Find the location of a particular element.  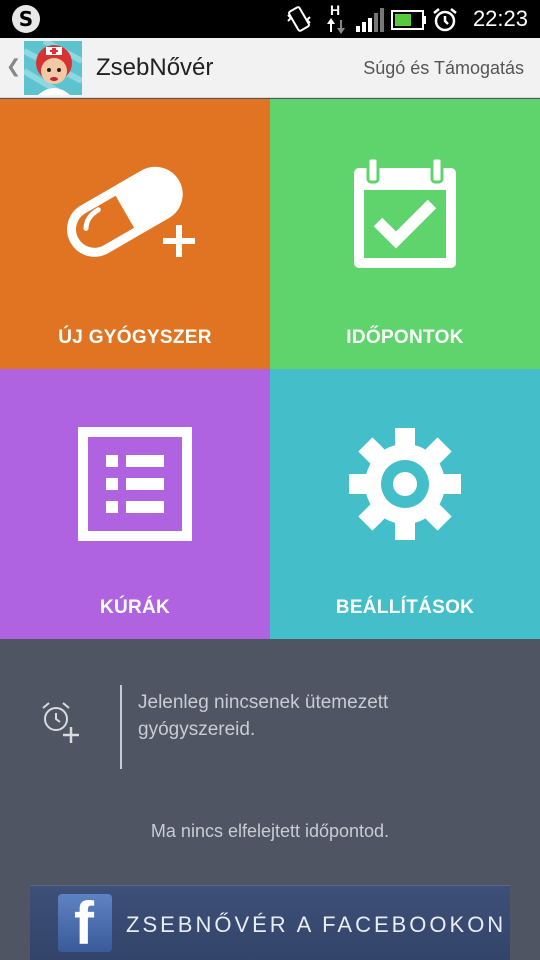

facebook-logo-icon: f is located at coordinates (85, 924).